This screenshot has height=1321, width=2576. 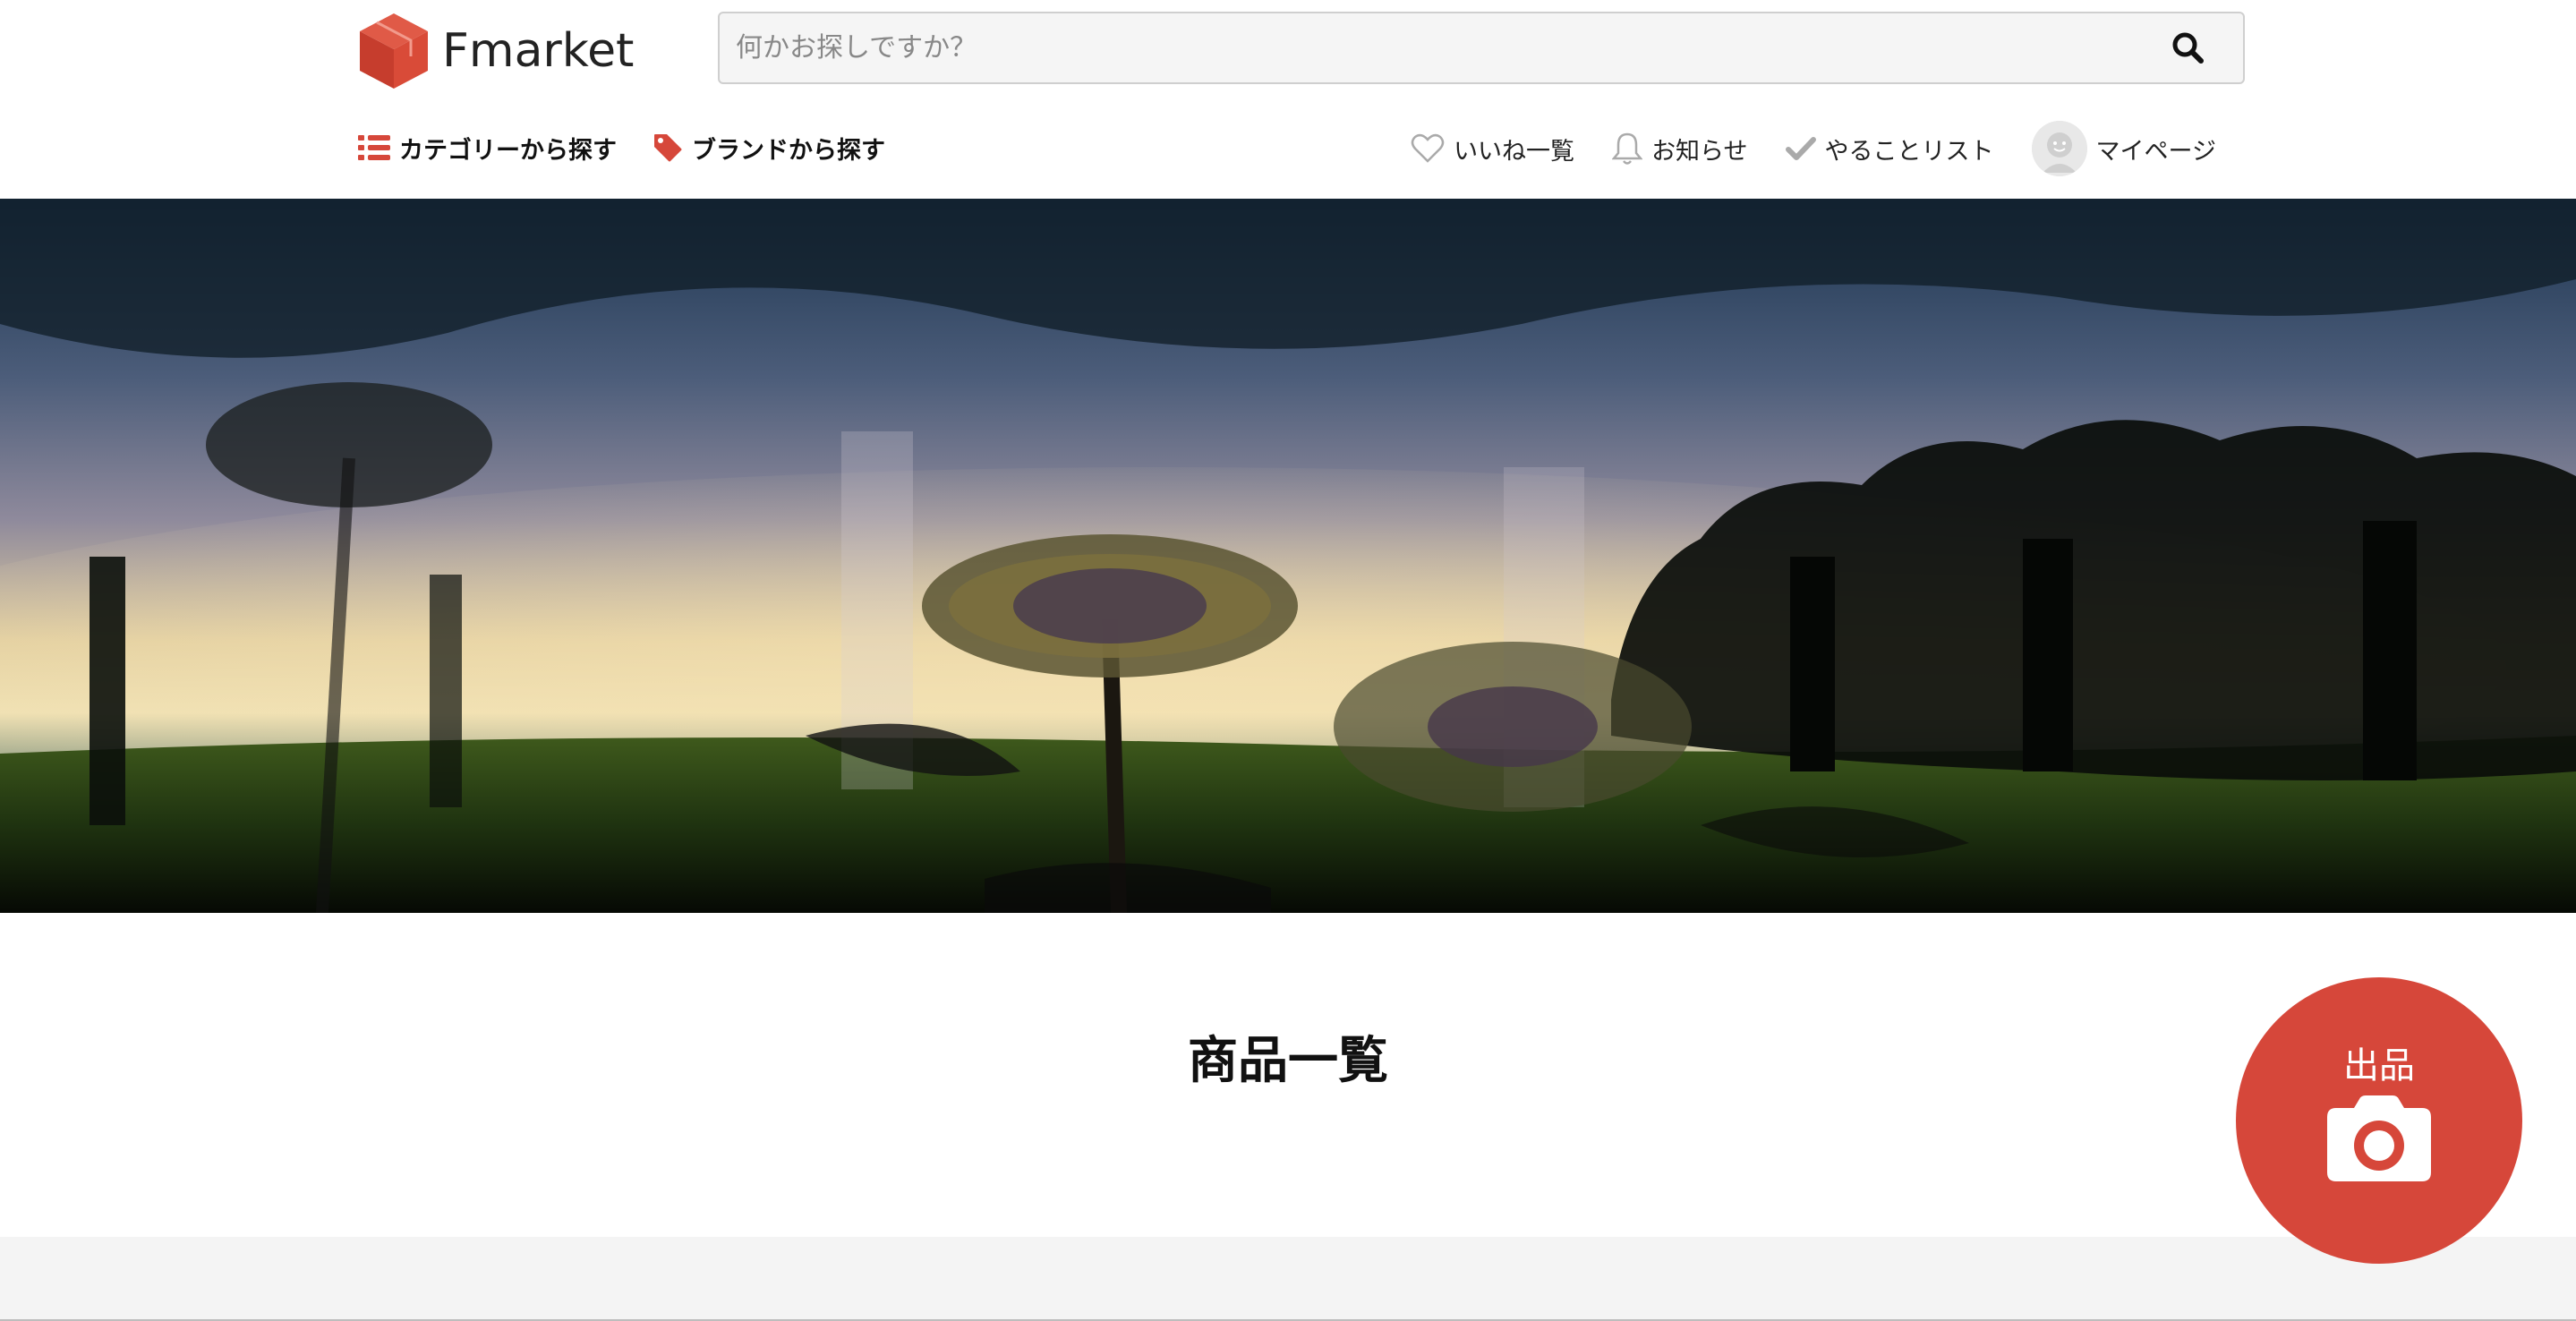 I want to click on nav-notifications: お知らせ, so click(x=1680, y=149).